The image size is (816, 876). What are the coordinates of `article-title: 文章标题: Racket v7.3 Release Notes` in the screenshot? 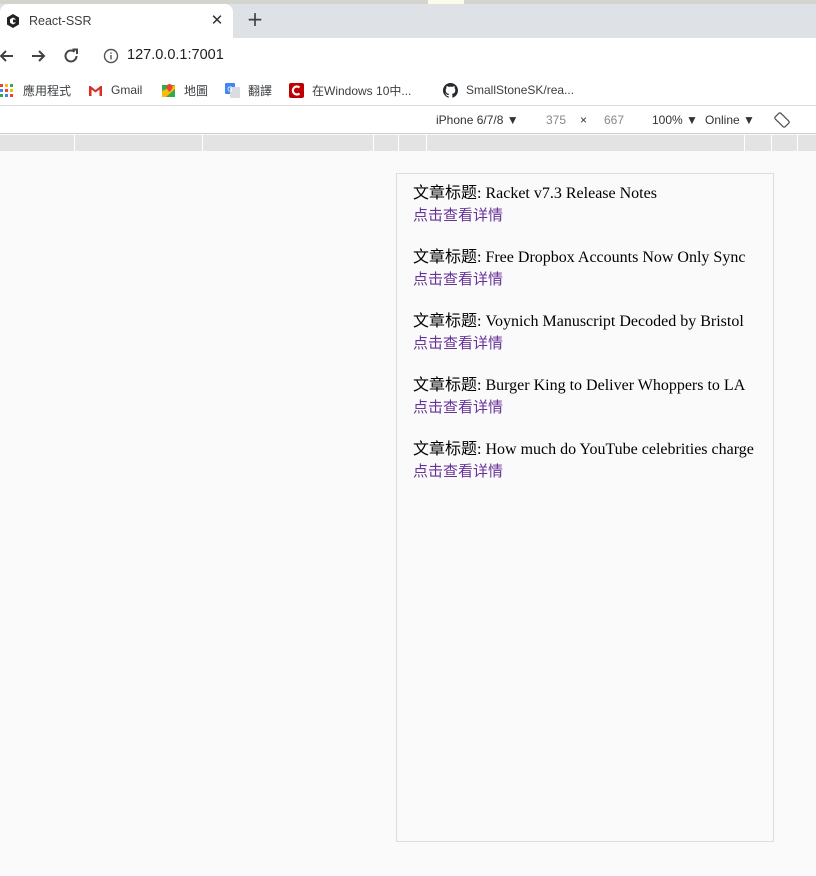 It's located at (585, 194).